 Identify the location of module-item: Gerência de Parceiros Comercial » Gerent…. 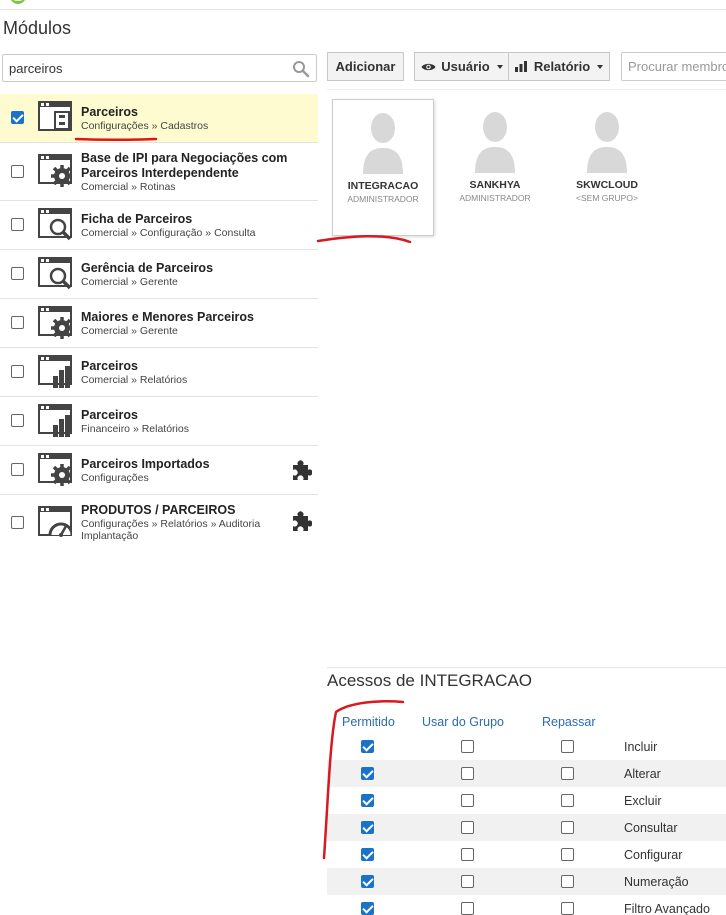
(159, 274).